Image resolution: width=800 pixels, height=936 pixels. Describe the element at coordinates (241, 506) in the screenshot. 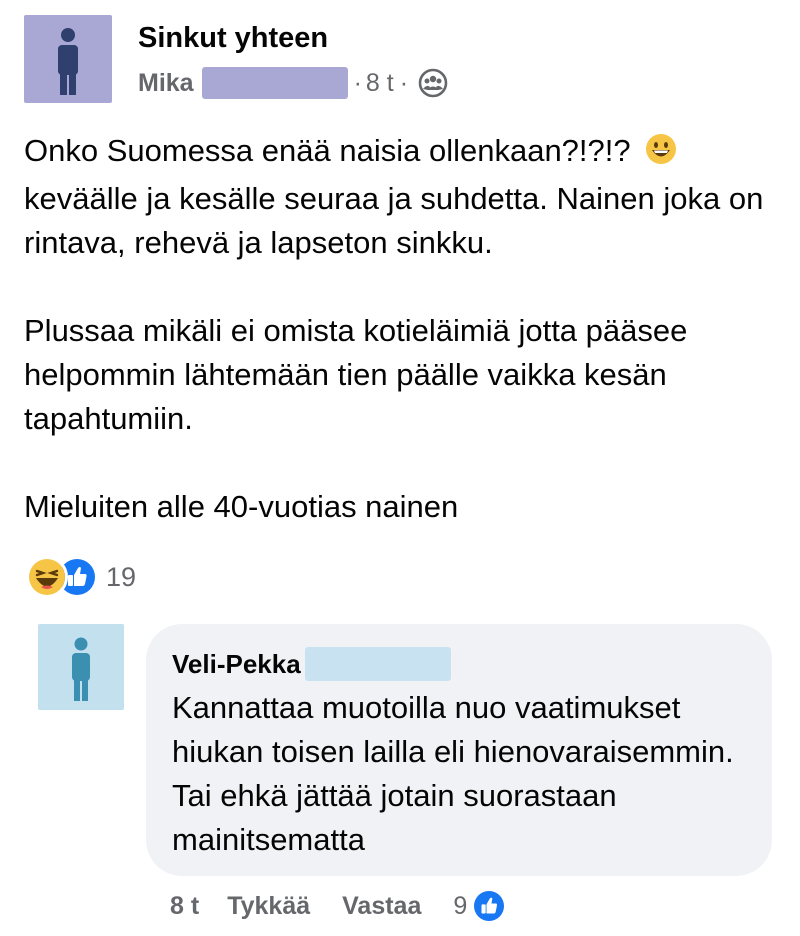

I see `post-paragraph: Mieluiten alle 40-vuotias nainen` at that location.